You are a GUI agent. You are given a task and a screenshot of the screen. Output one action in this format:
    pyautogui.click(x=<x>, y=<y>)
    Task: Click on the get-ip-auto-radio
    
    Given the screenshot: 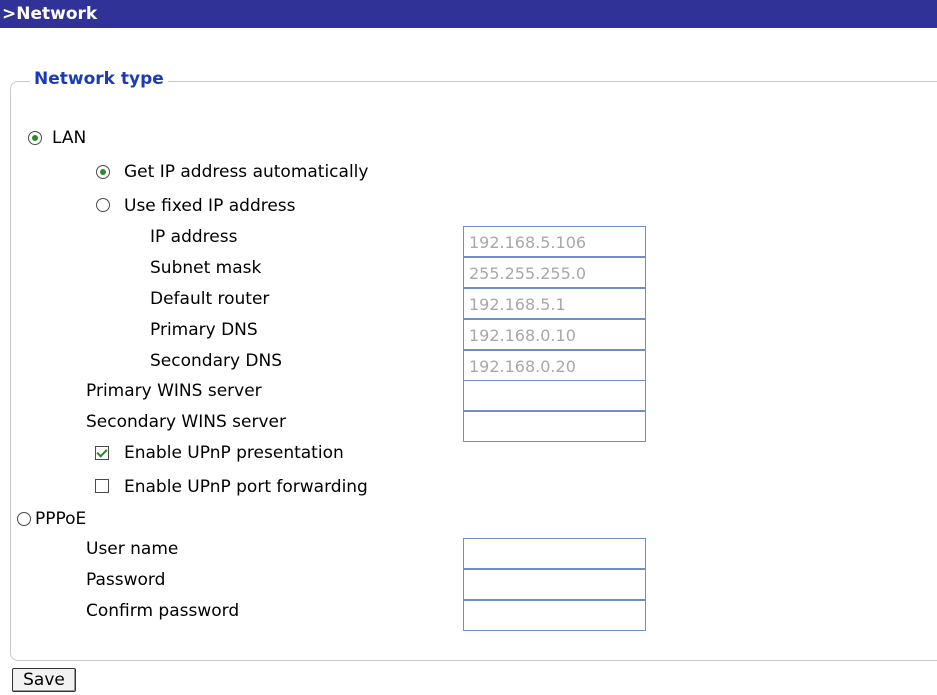 What is the action you would take?
    pyautogui.click(x=103, y=172)
    